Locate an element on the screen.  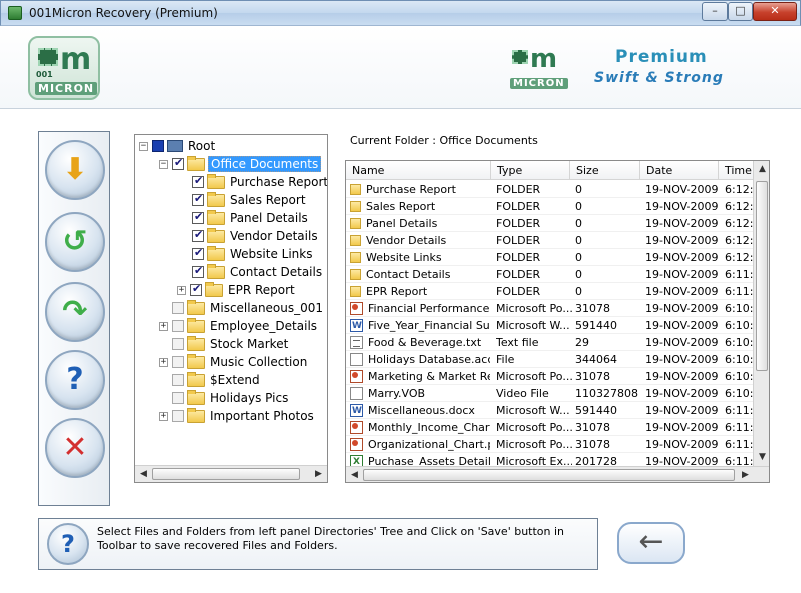
tree-node: Contact Details is located at coordinates (258, 272).